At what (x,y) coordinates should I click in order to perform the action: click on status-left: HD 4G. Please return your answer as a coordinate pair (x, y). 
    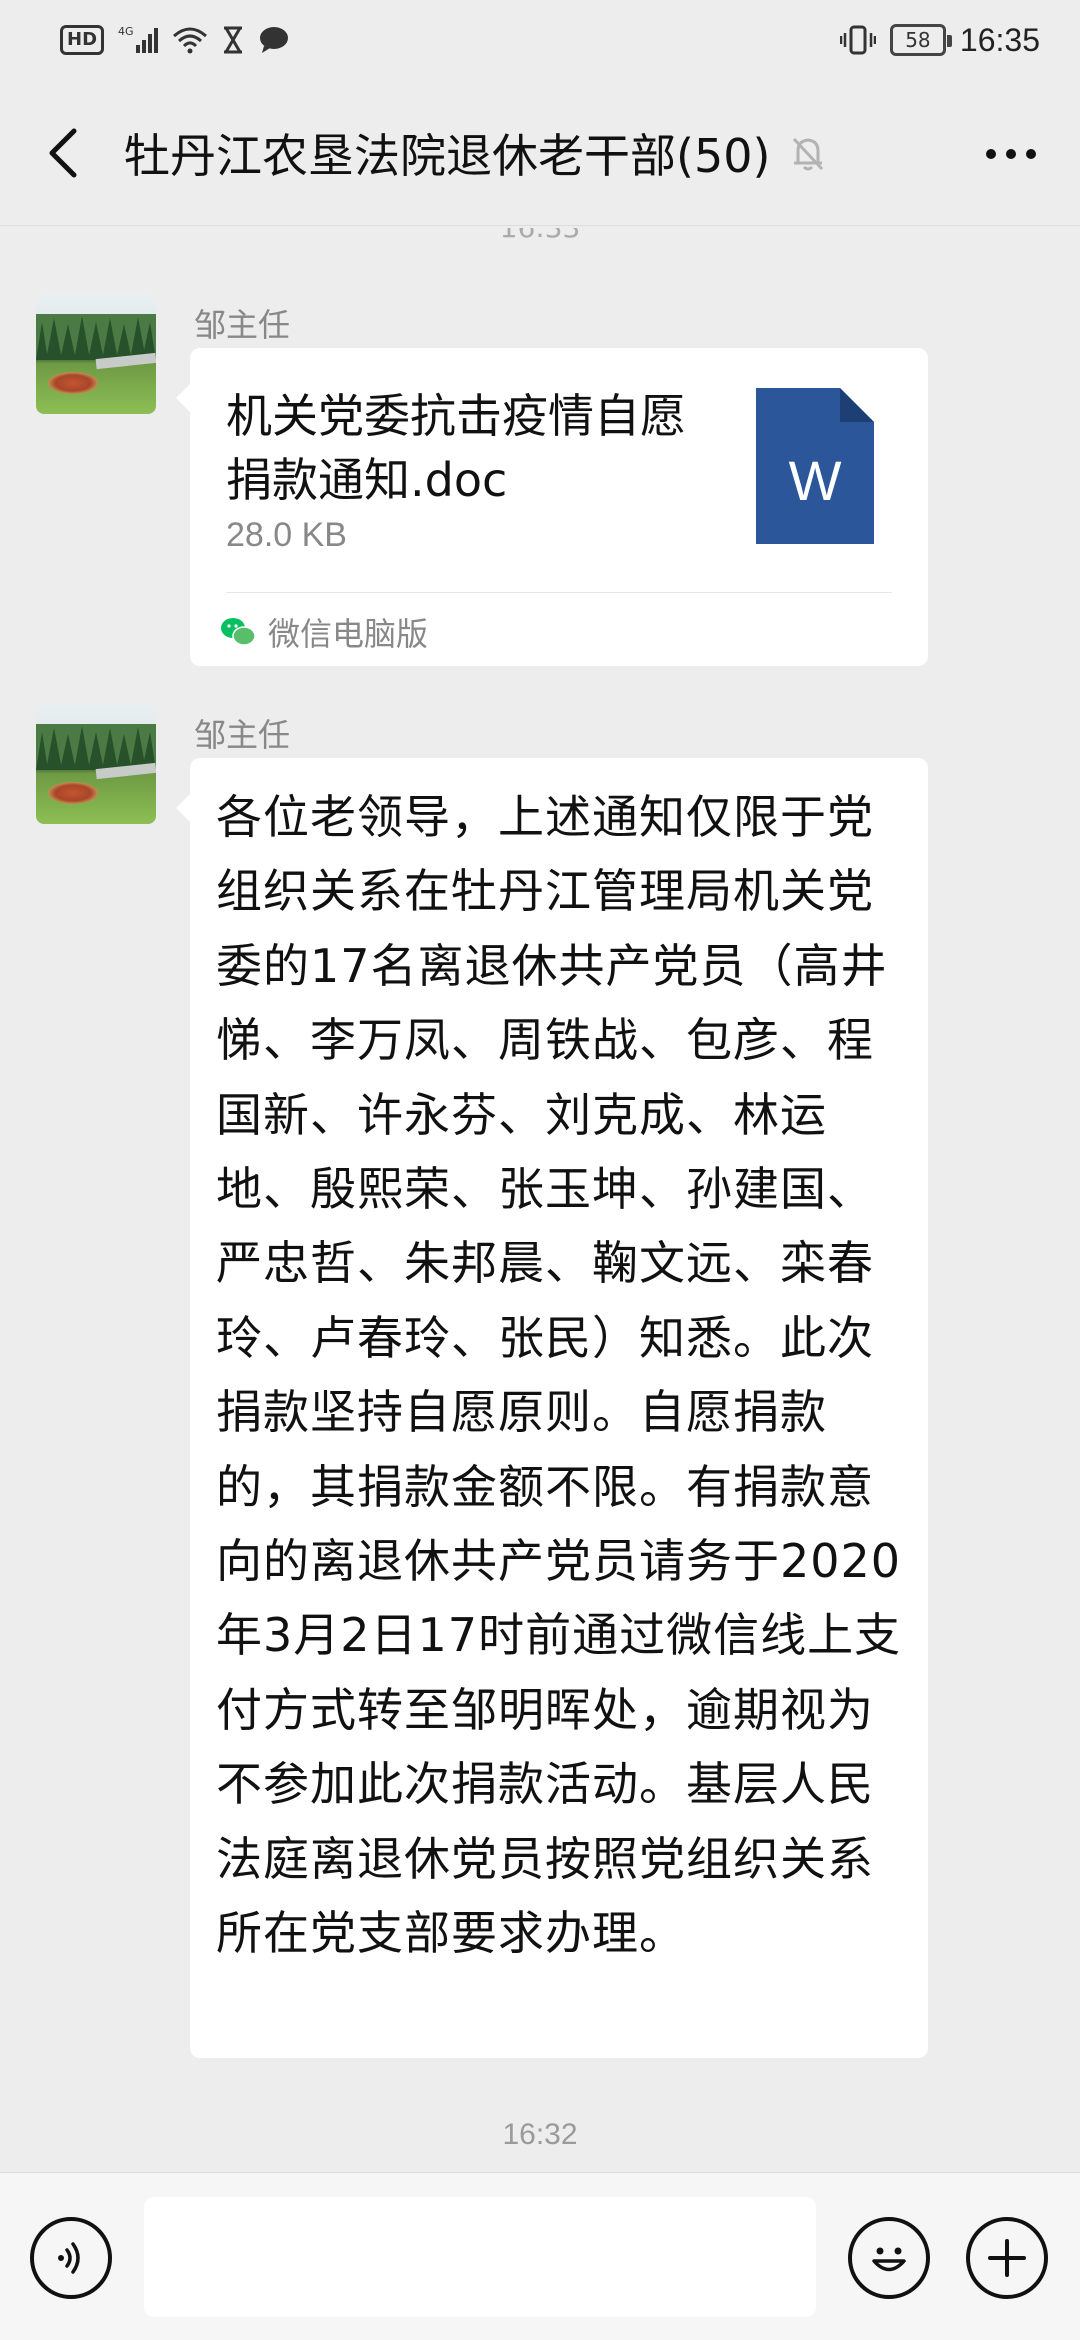
    Looking at the image, I should click on (175, 40).